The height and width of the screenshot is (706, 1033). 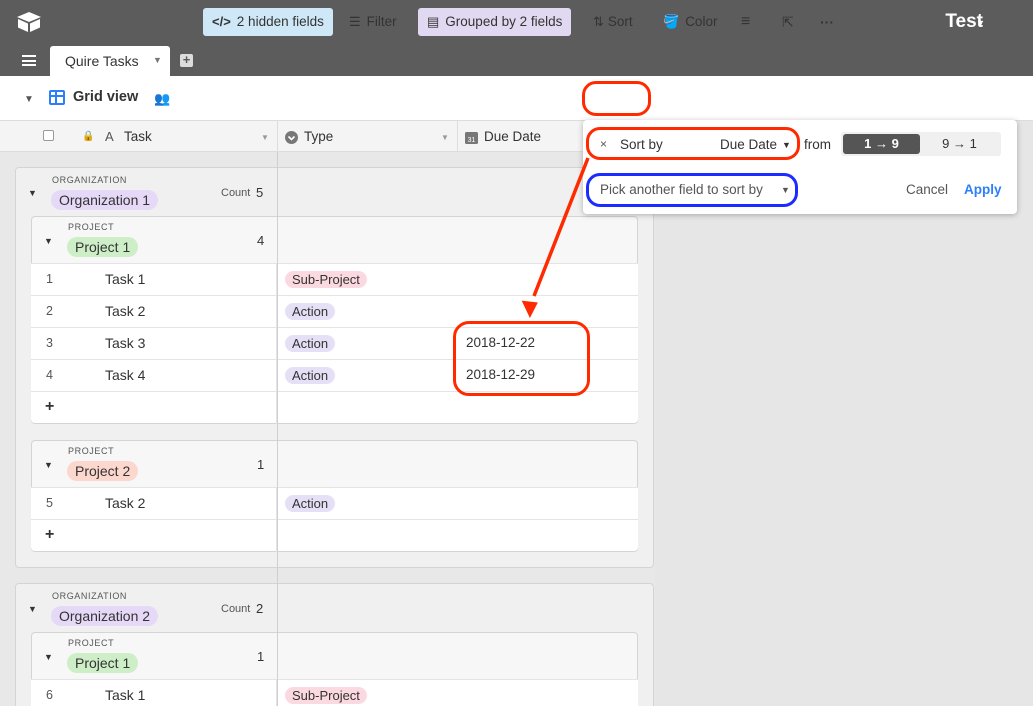 I want to click on hidden-fields-button: </> 2 hidden fields, so click(x=268, y=22).